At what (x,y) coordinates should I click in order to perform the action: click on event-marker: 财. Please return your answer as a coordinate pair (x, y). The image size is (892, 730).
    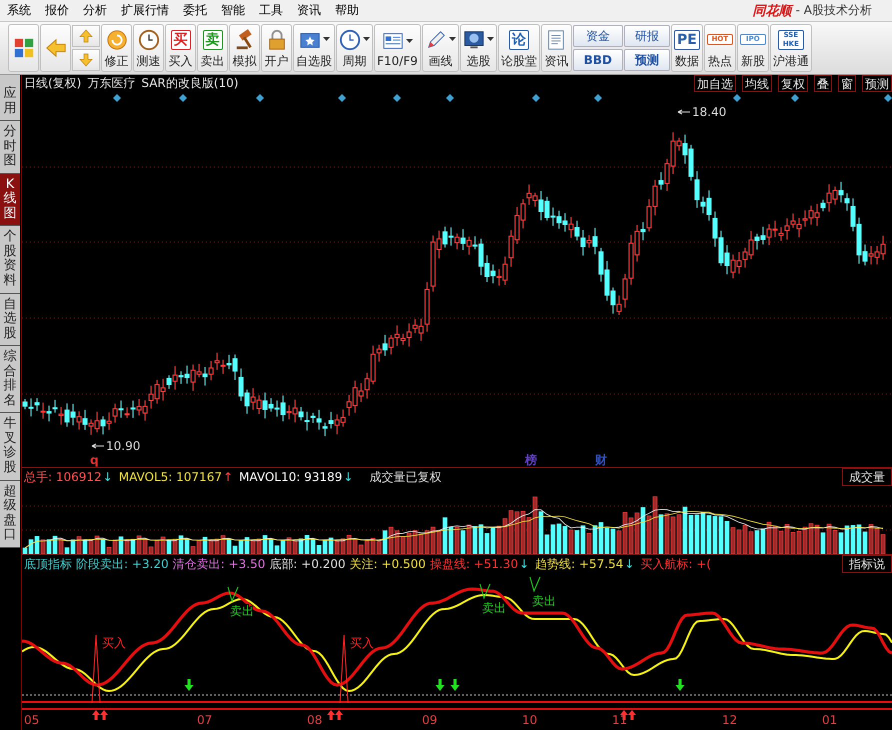
    Looking at the image, I should click on (601, 460).